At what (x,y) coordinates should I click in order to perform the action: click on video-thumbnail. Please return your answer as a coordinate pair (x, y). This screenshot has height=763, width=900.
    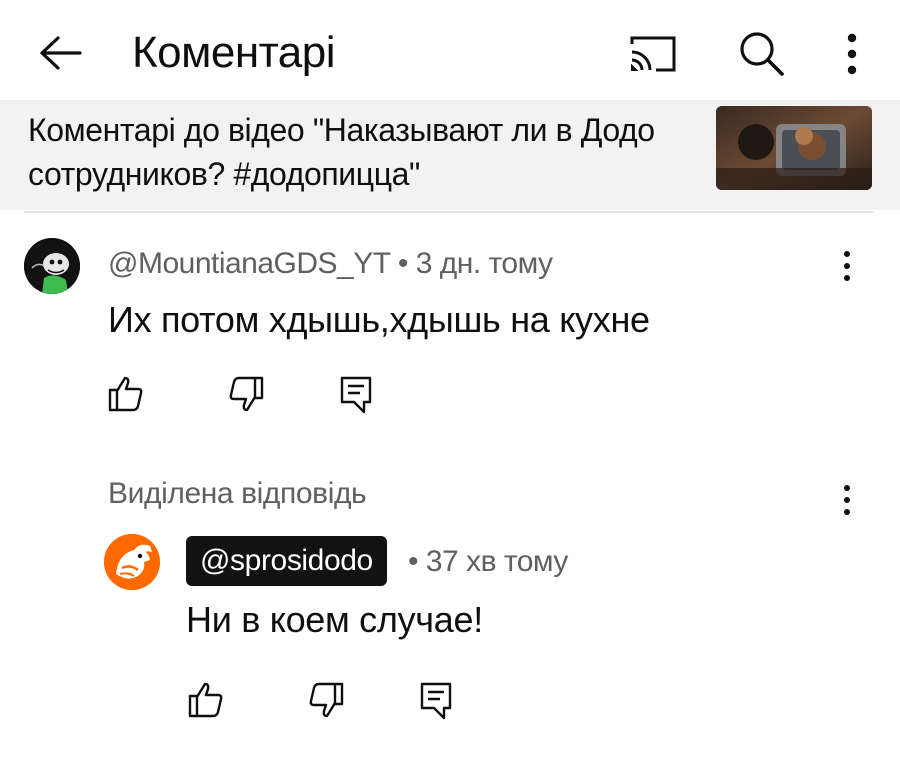
    Looking at the image, I should click on (794, 148).